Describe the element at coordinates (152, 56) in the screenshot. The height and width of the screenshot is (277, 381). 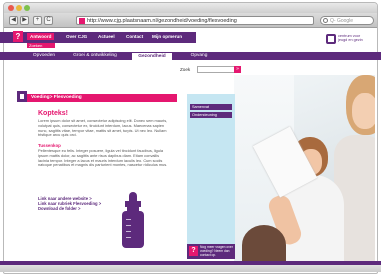
I see `mainnav-gezondheid: Gezondheid` at that location.